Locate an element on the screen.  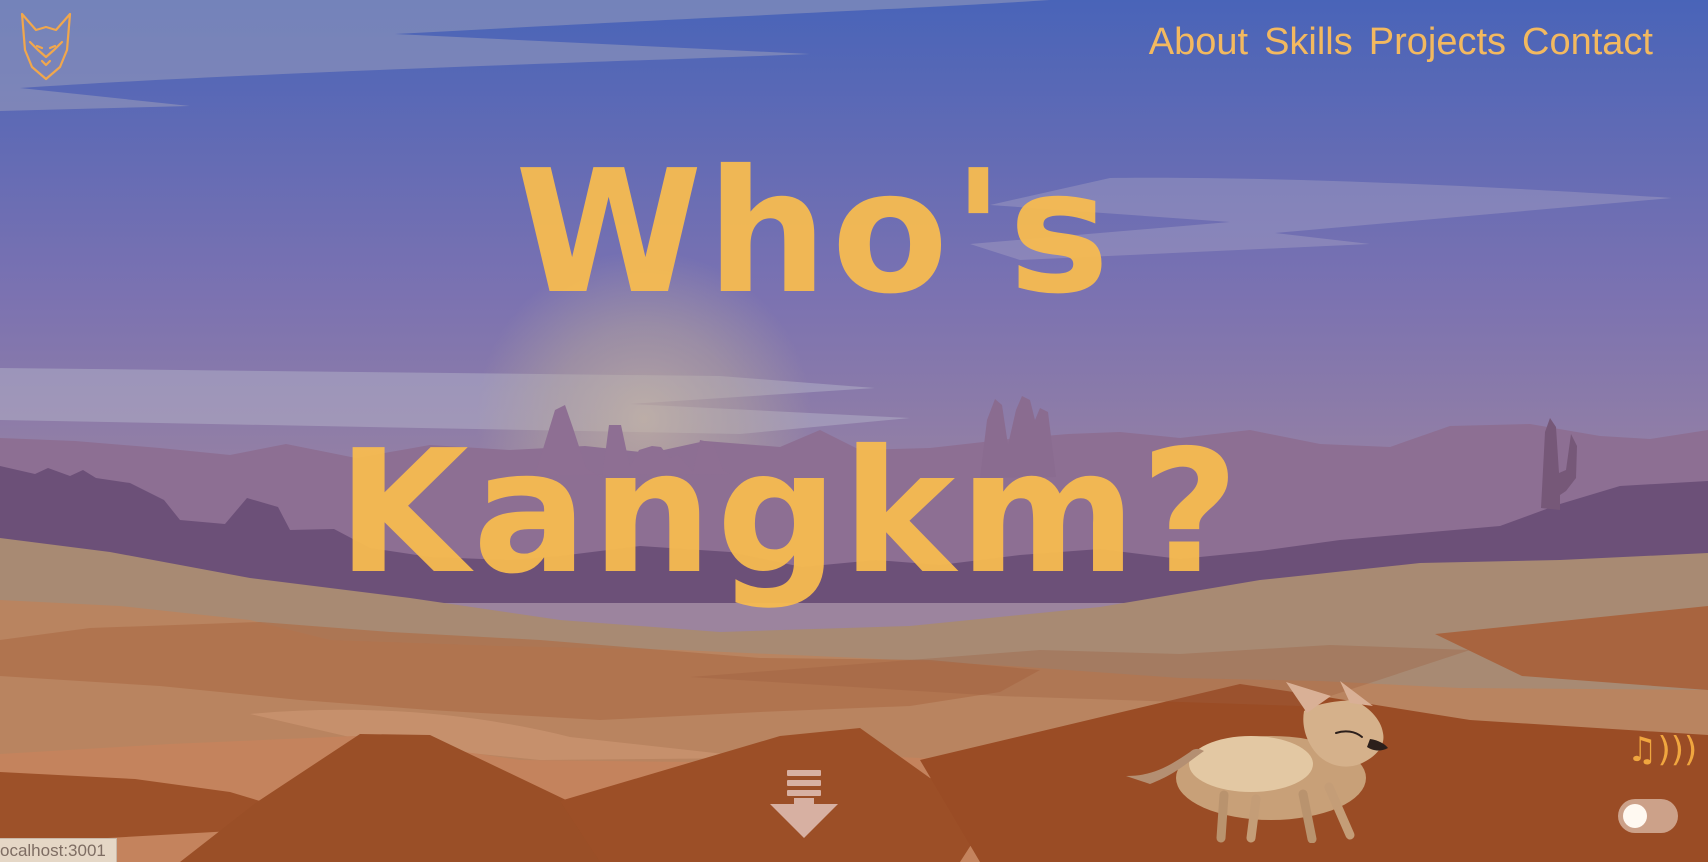
nav-projects-link: Projects is located at coordinates (1437, 43).